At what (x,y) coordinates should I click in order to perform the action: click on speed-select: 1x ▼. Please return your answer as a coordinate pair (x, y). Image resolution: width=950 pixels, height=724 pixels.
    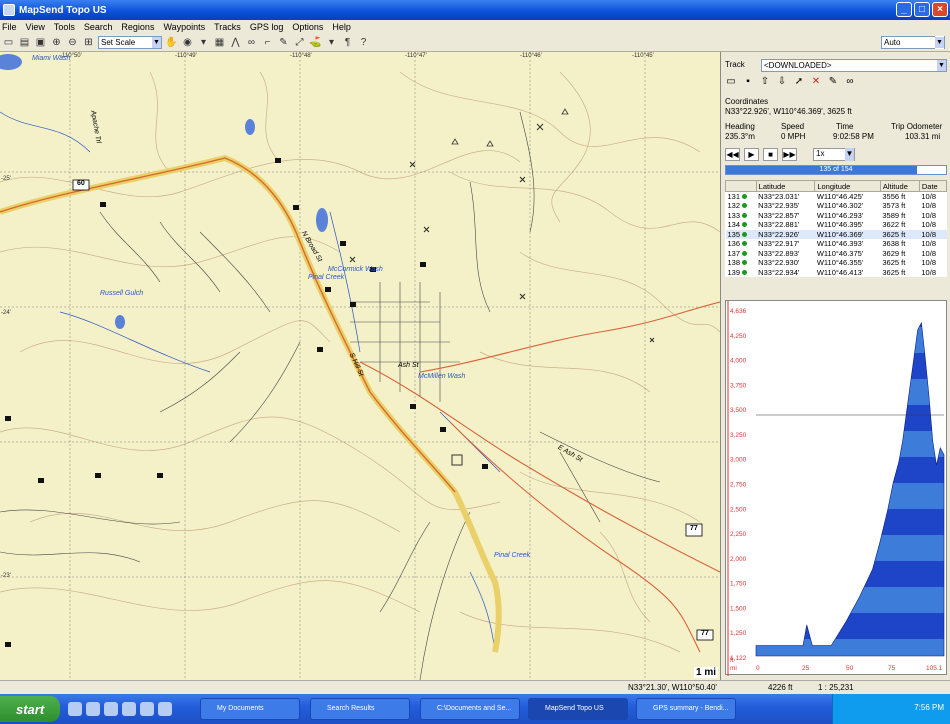
    Looking at the image, I should click on (834, 154).